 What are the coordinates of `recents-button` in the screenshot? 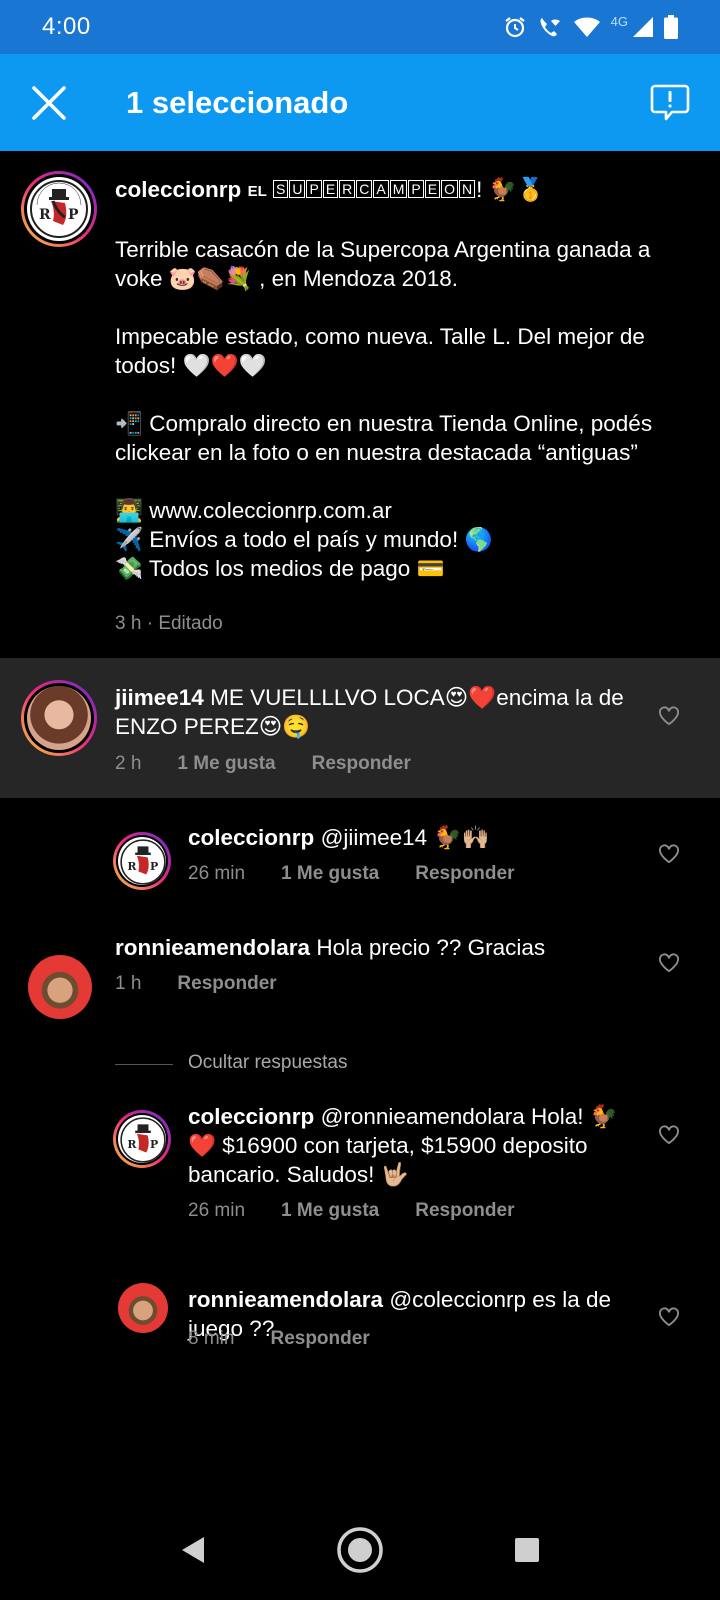 It's located at (527, 1550).